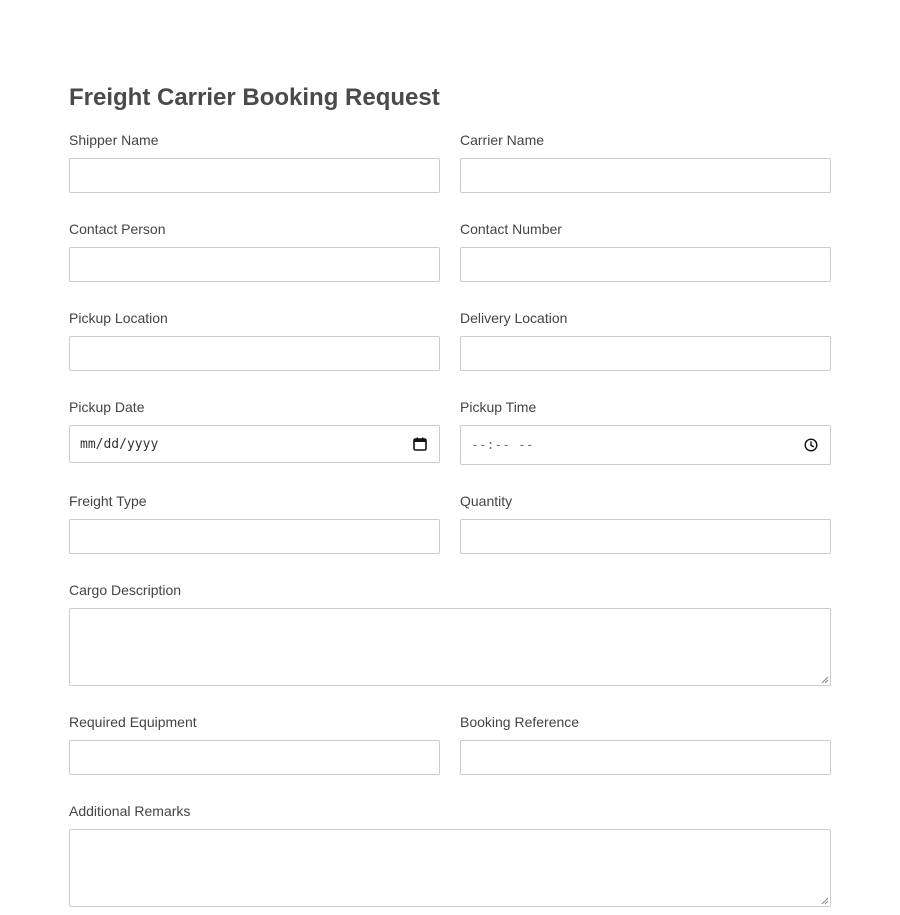  Describe the element at coordinates (125, 590) in the screenshot. I see `cargo-description-label: Cargo Description` at that location.